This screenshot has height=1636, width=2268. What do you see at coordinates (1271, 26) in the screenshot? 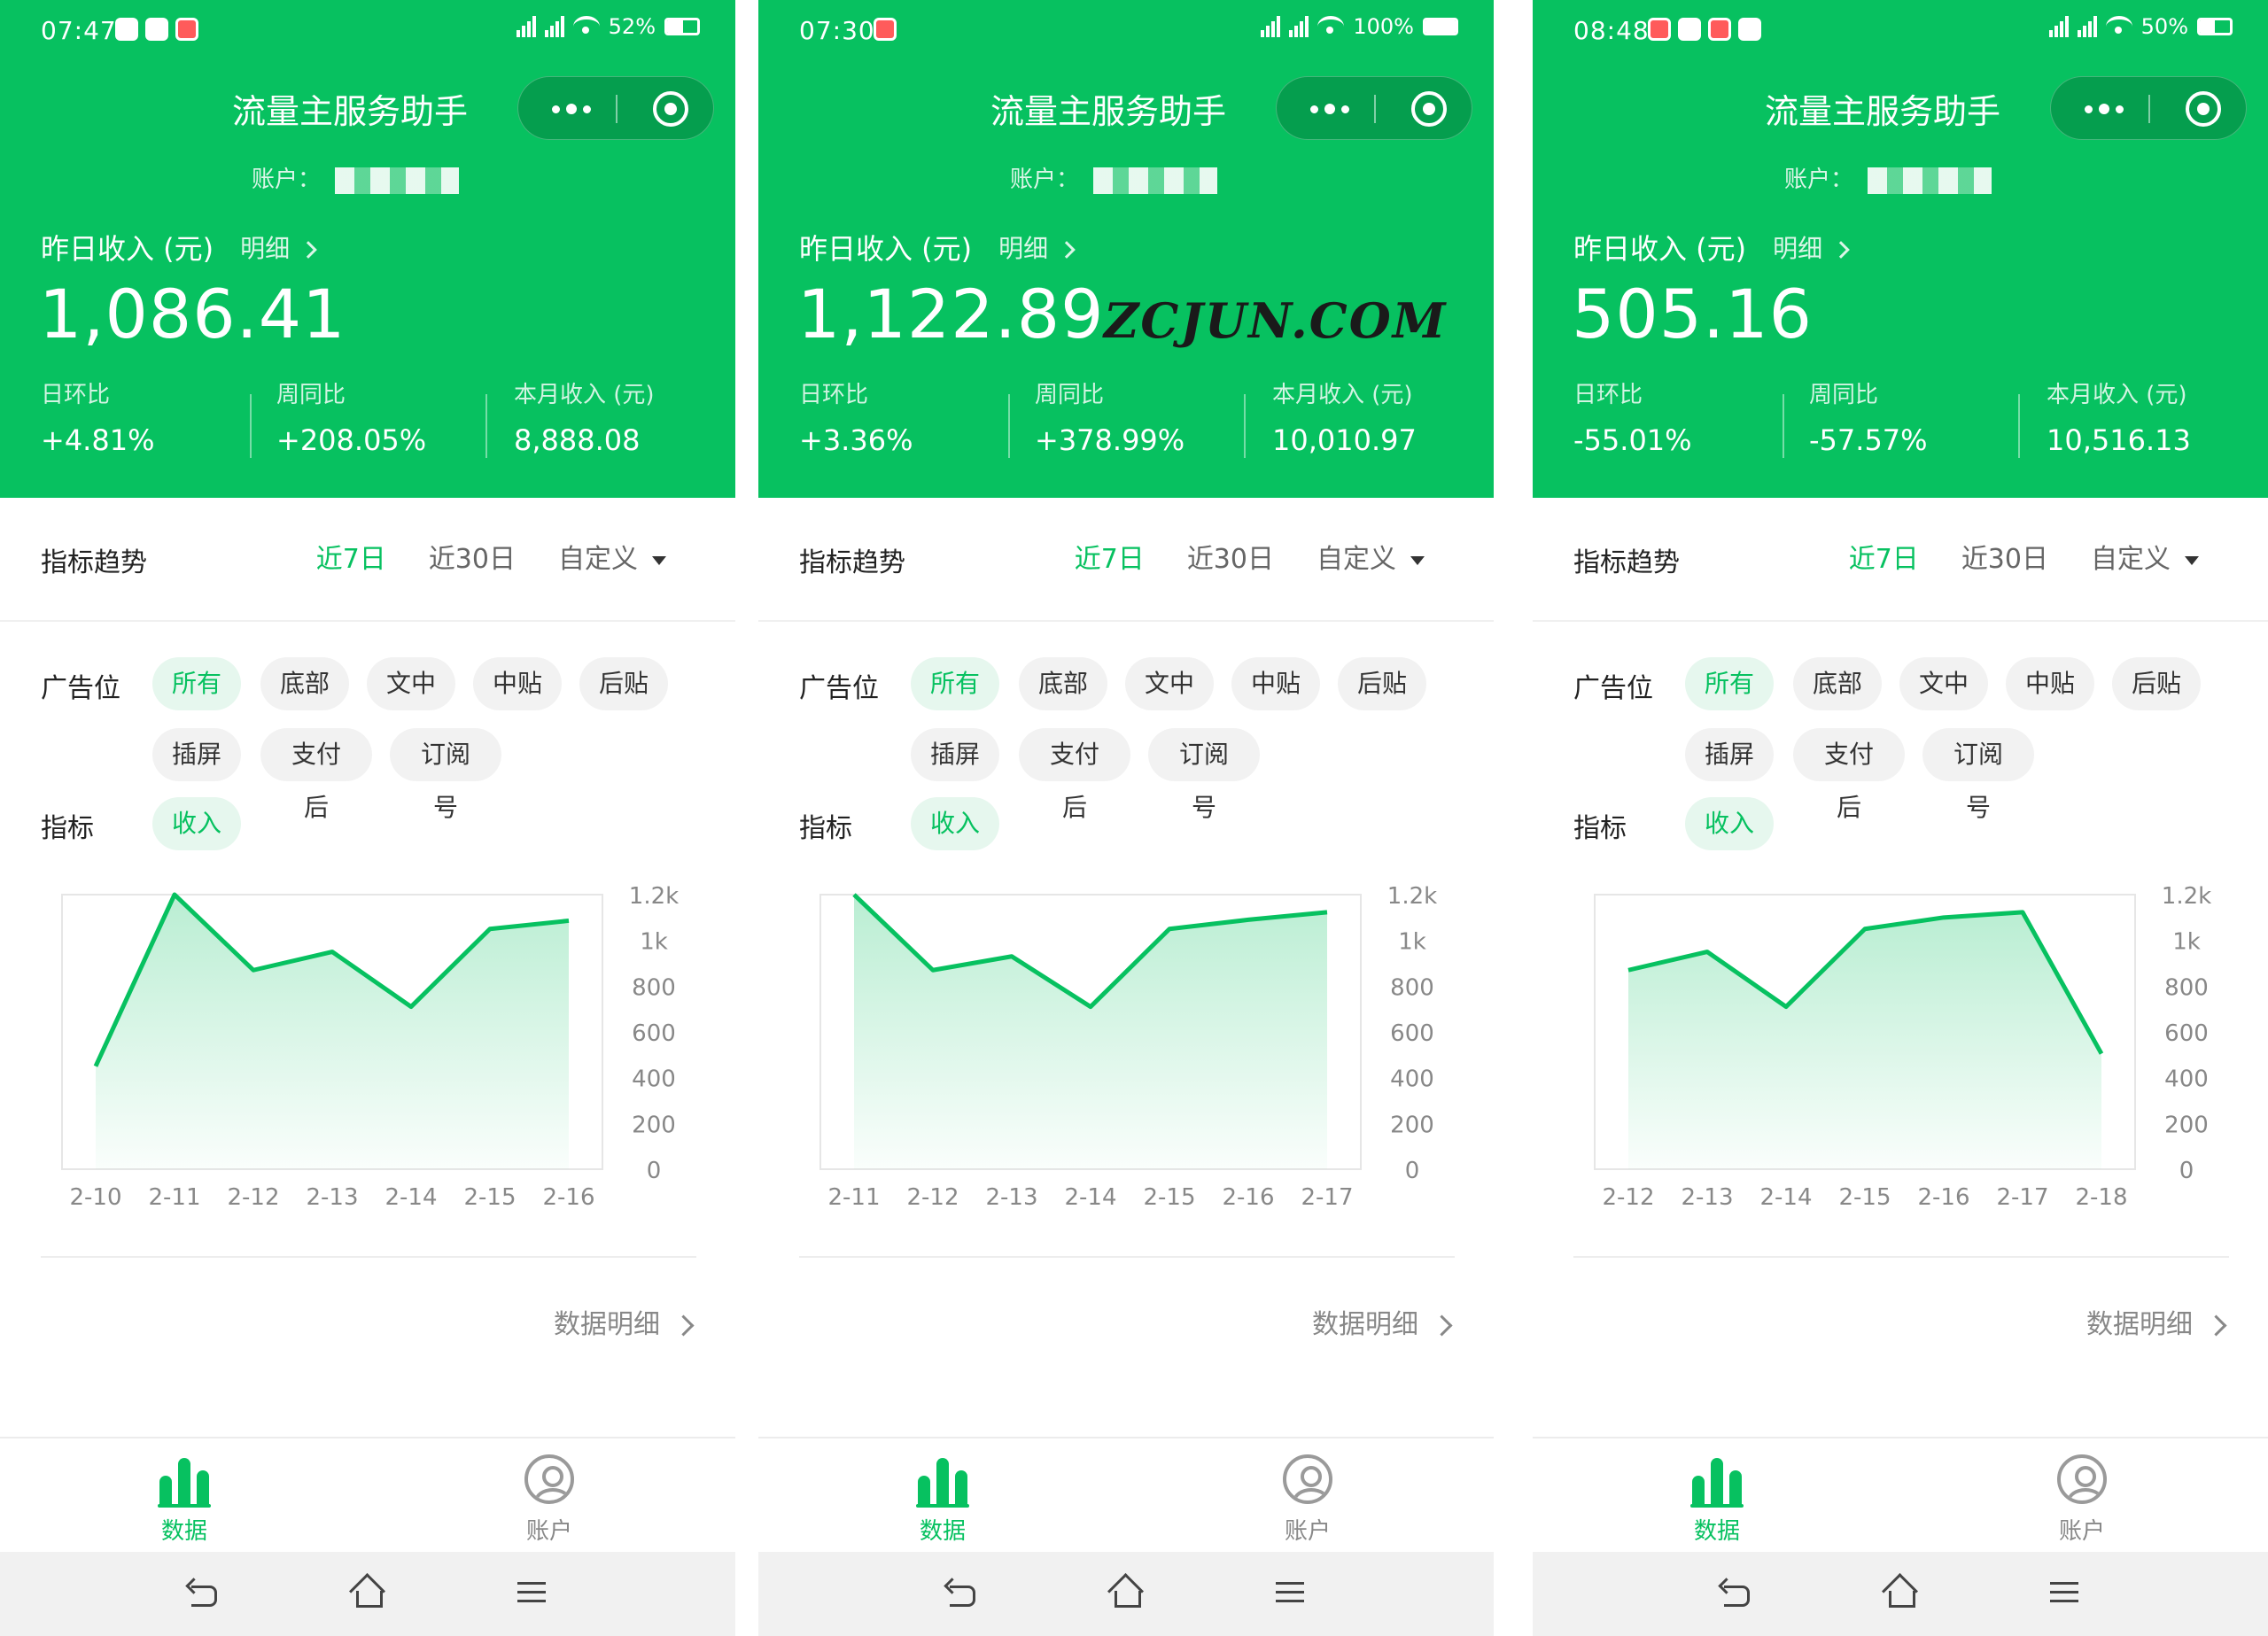
I see `signal-4g-icon` at bounding box center [1271, 26].